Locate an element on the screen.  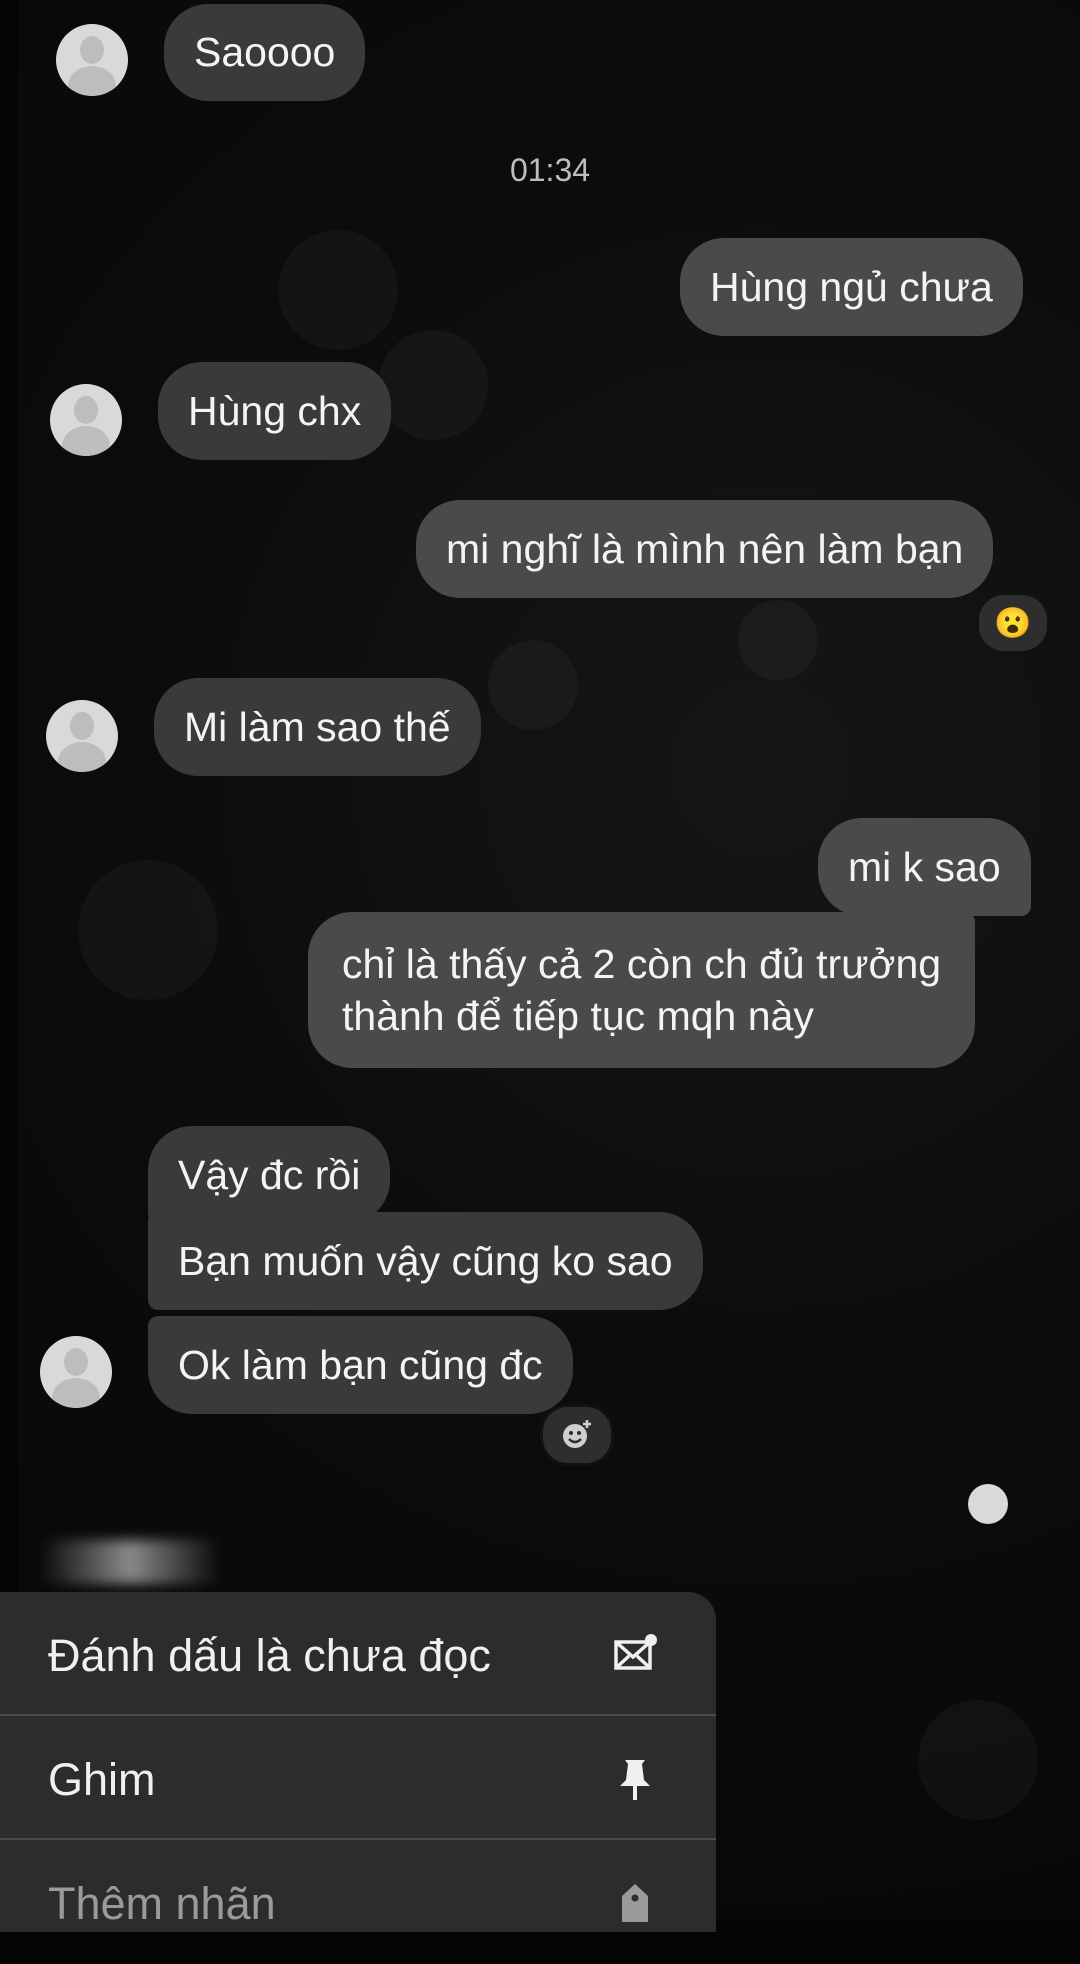
tag-icon is located at coordinates (635, 1903).